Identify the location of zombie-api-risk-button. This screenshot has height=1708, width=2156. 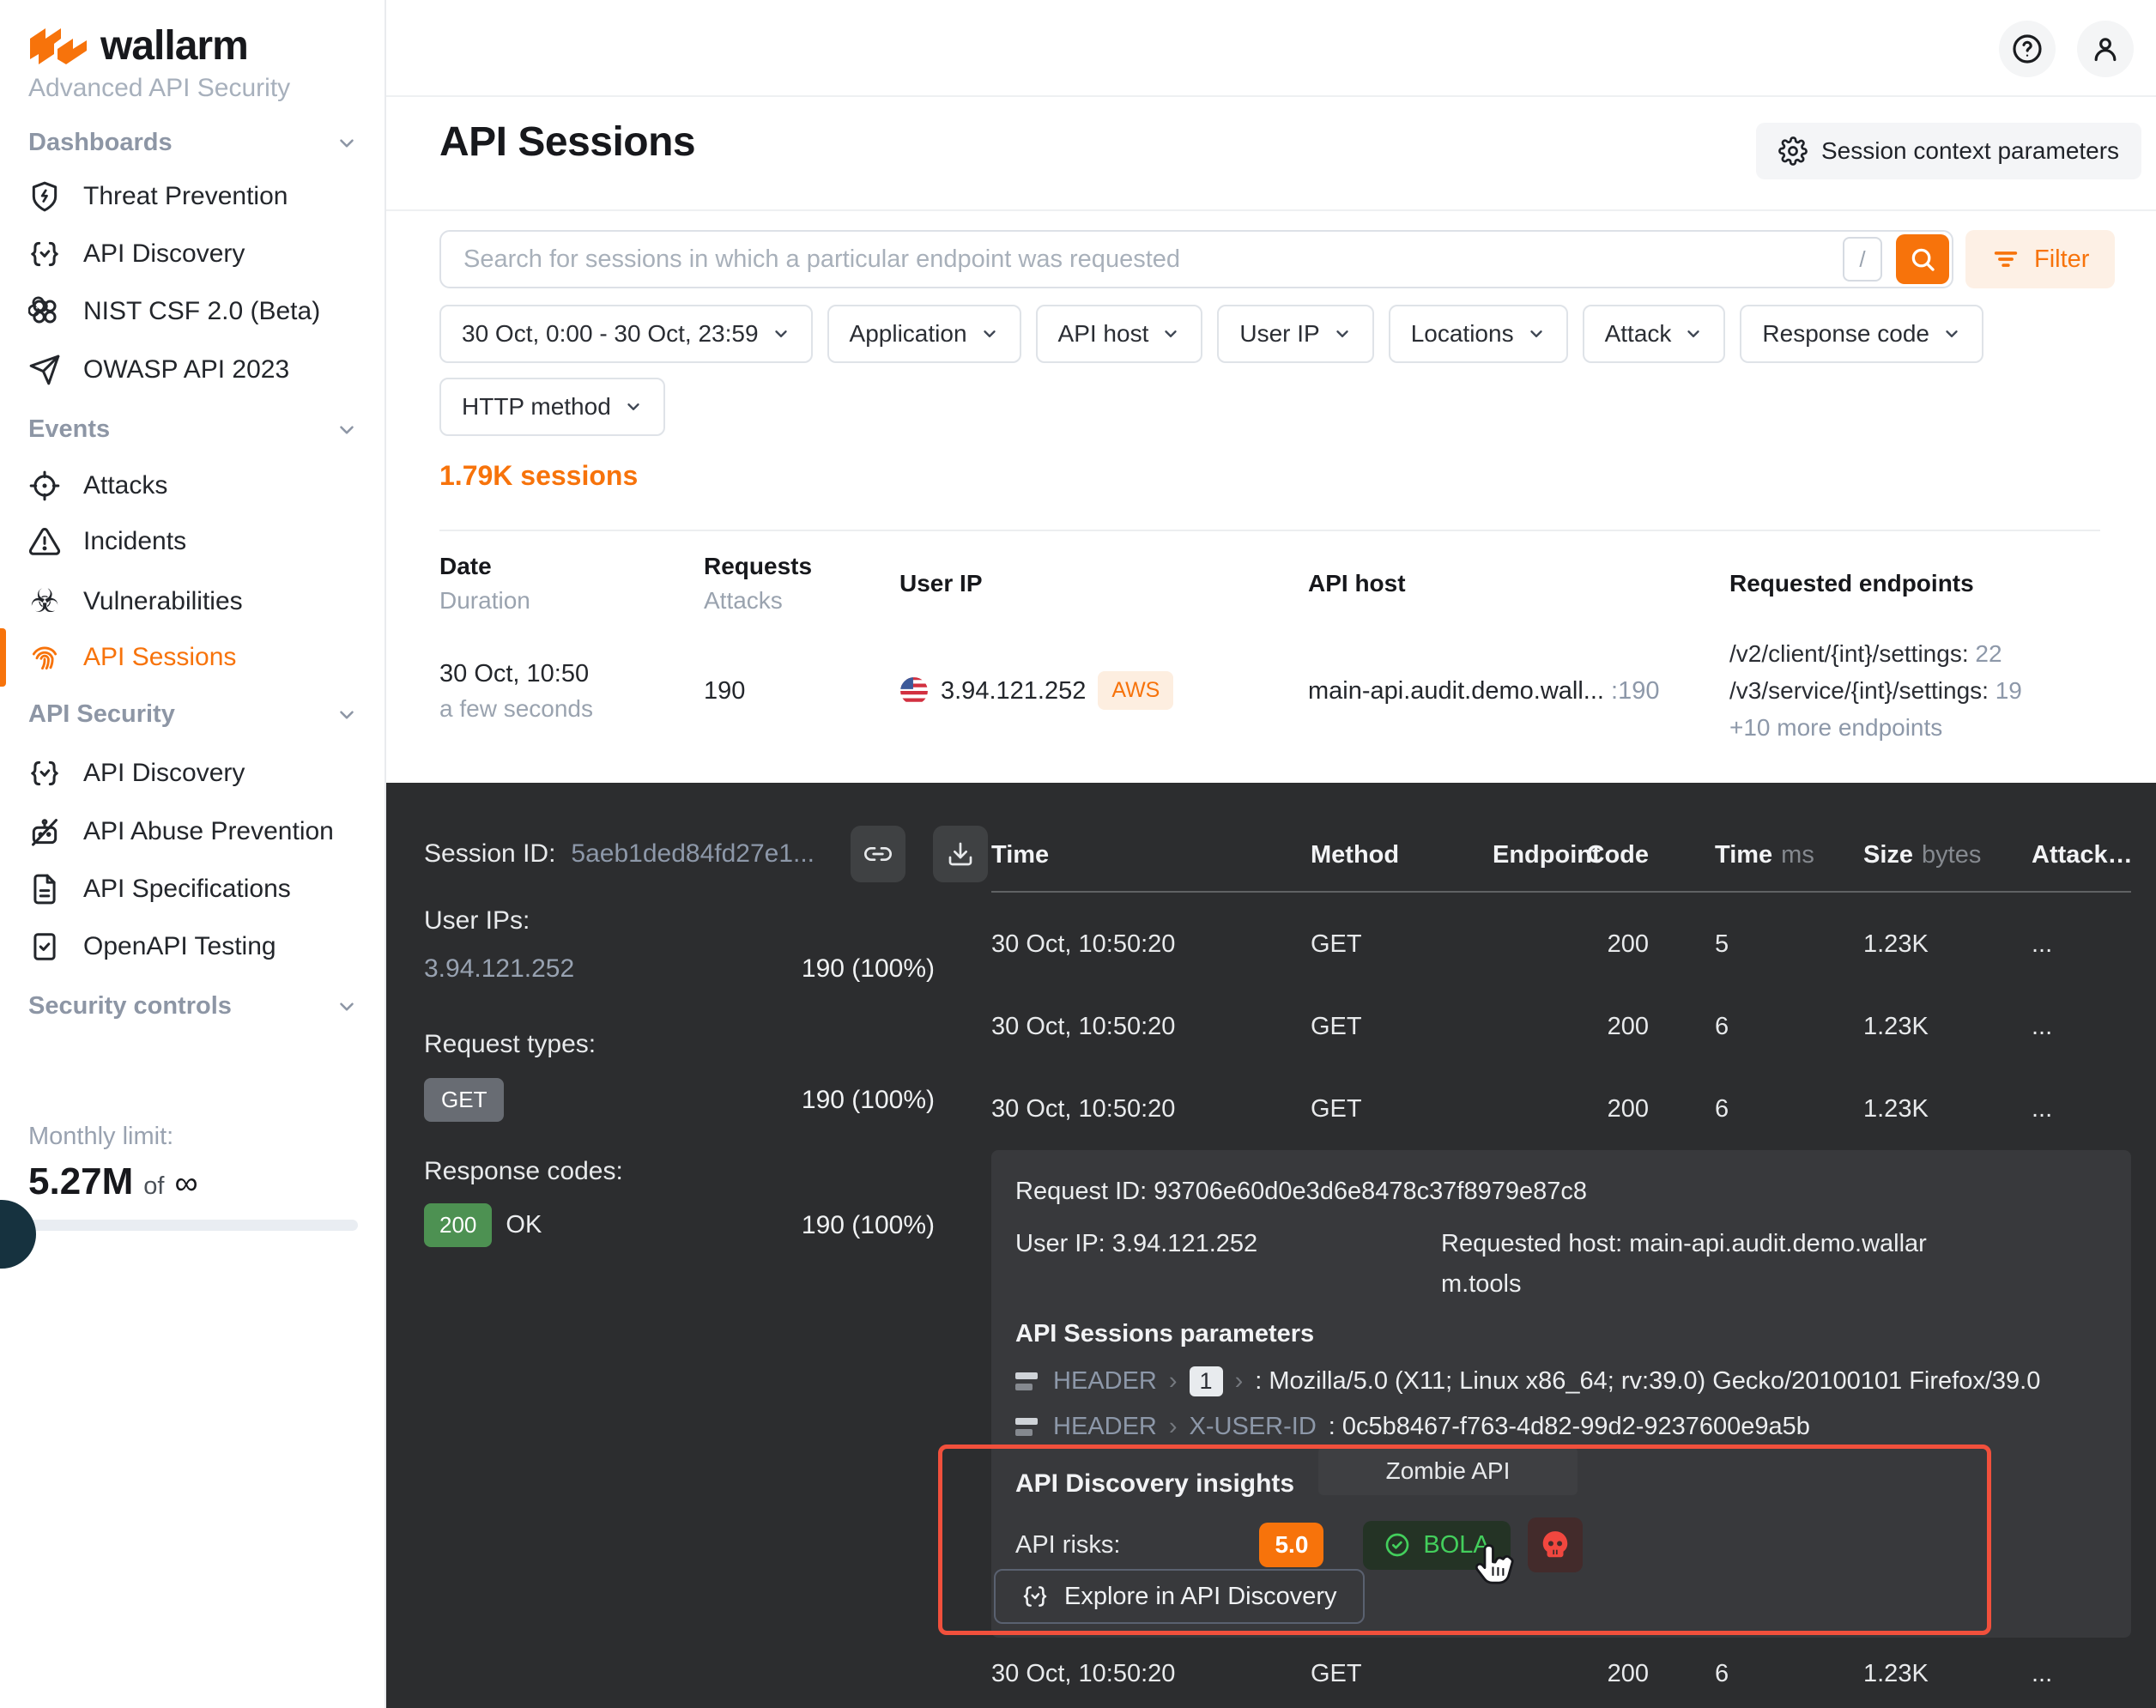
(1555, 1544).